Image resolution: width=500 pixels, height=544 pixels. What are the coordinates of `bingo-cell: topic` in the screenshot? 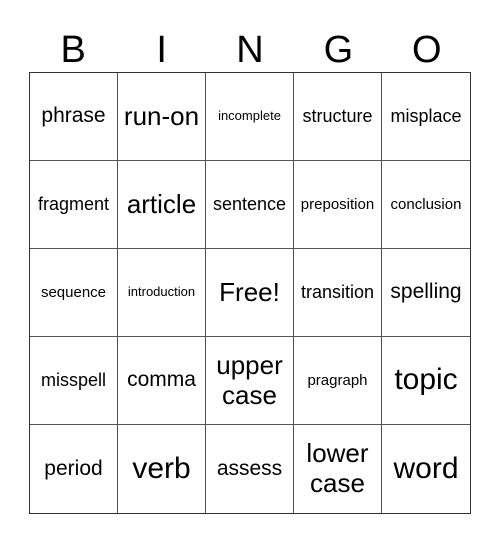 It's located at (426, 381).